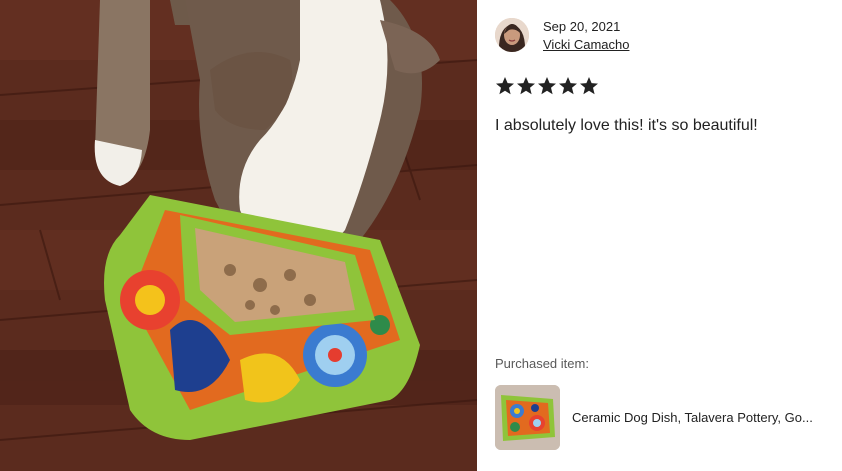 The width and height of the screenshot is (842, 471). I want to click on product-thumbnail, so click(527, 417).